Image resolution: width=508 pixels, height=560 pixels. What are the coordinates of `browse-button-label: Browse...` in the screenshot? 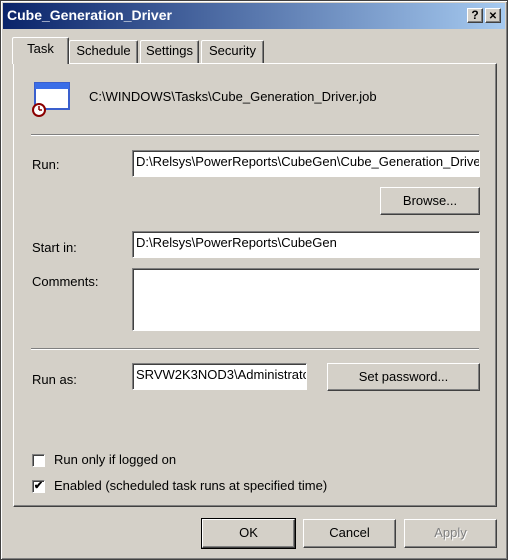 It's located at (430, 200).